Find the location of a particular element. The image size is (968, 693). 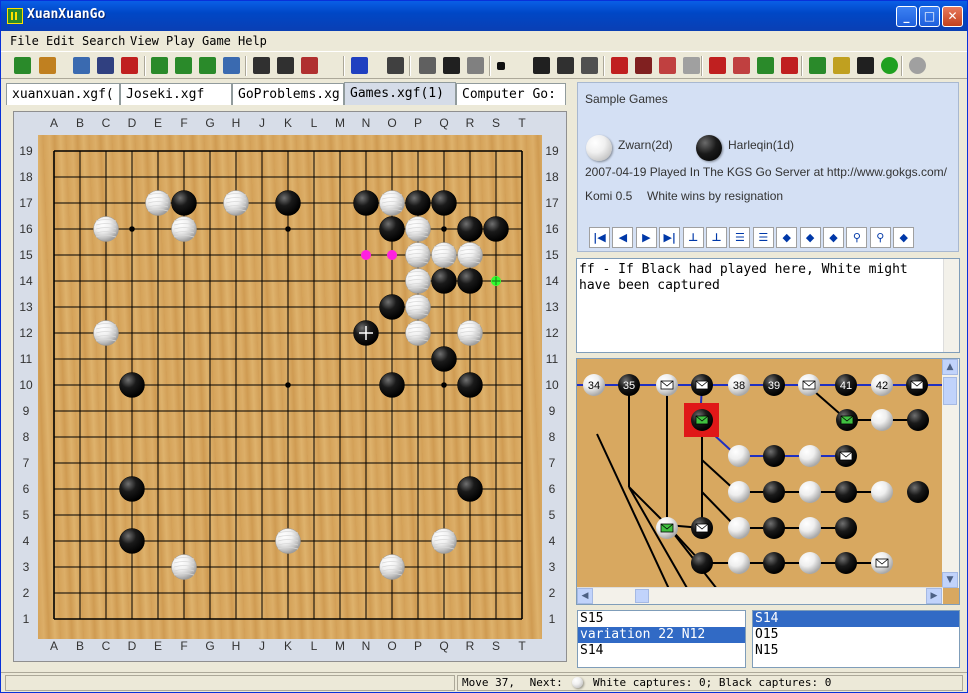

list-item: S15 is located at coordinates (661, 619).